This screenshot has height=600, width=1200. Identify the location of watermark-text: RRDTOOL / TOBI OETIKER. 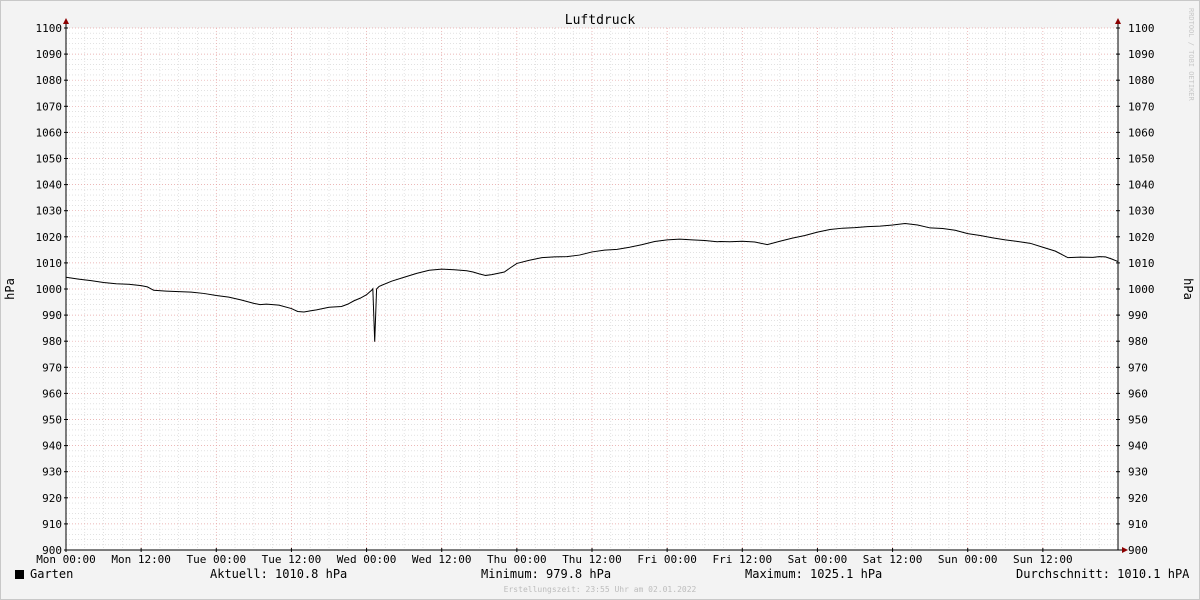
(1191, 55).